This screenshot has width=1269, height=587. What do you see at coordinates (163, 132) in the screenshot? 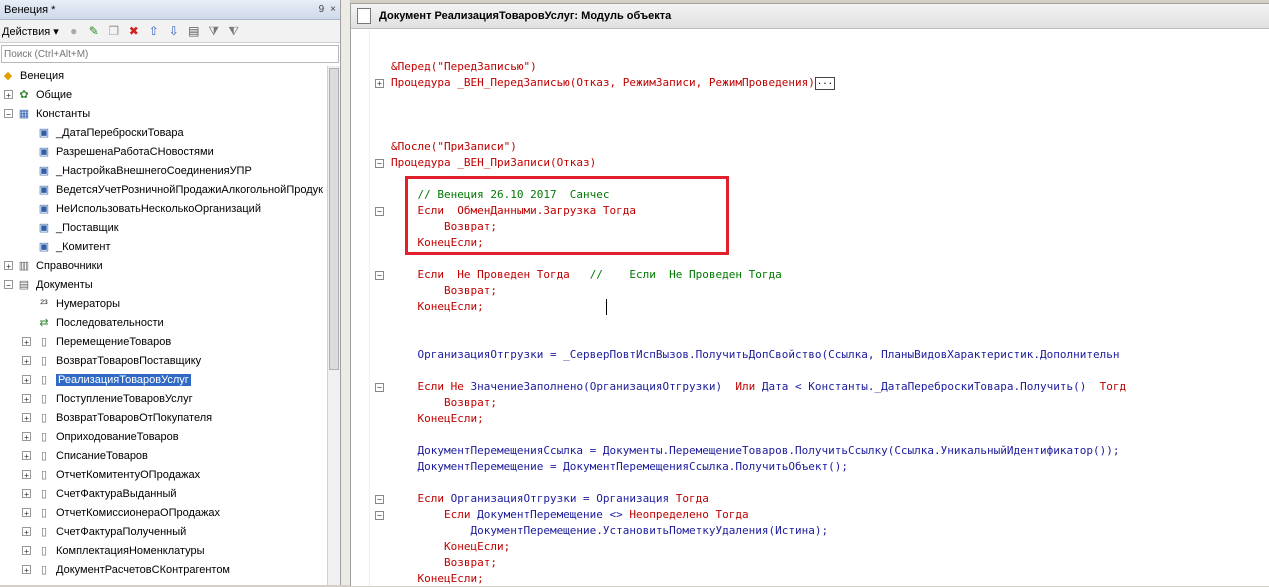
I see `tree-item: ▣ _ДатаПереброскиТовара` at bounding box center [163, 132].